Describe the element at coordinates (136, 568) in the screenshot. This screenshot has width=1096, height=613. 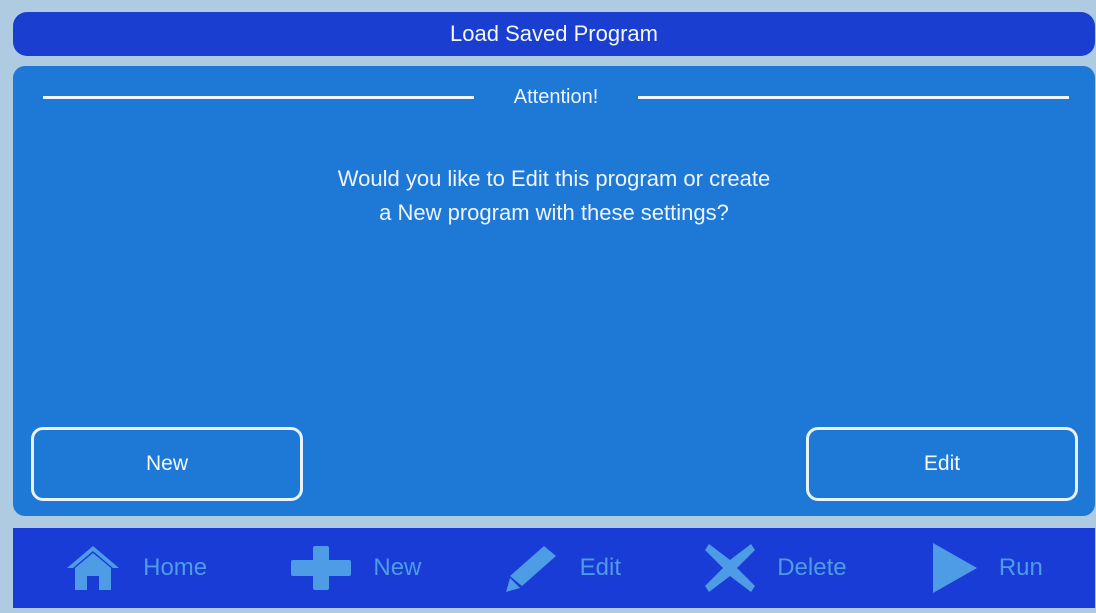
I see `toolbar-home-button: Home` at that location.